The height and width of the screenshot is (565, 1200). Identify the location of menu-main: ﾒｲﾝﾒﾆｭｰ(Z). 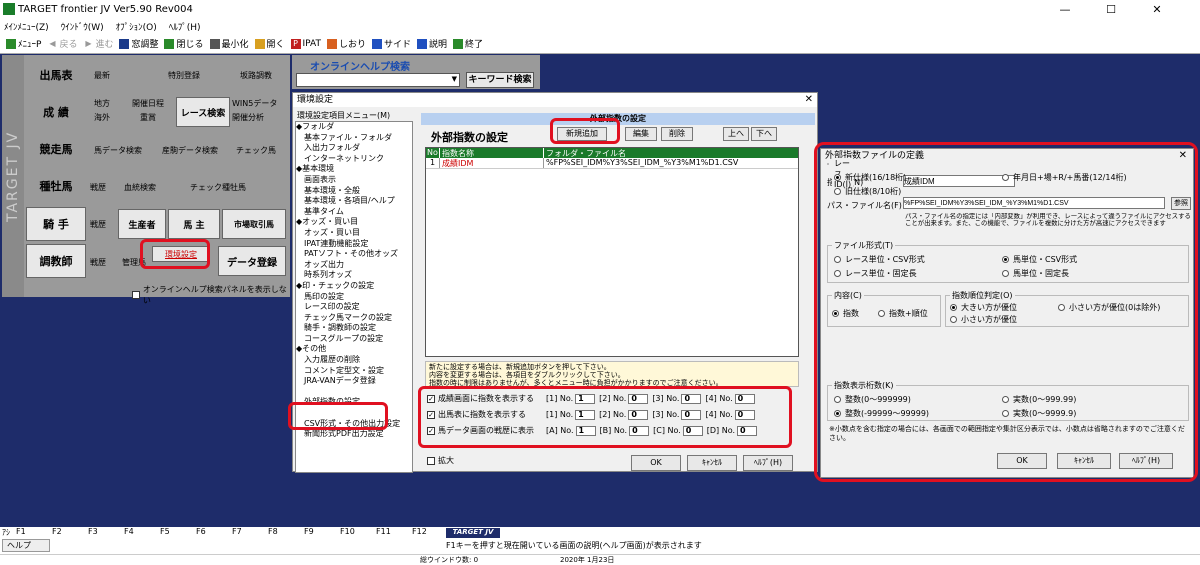
(26, 26).